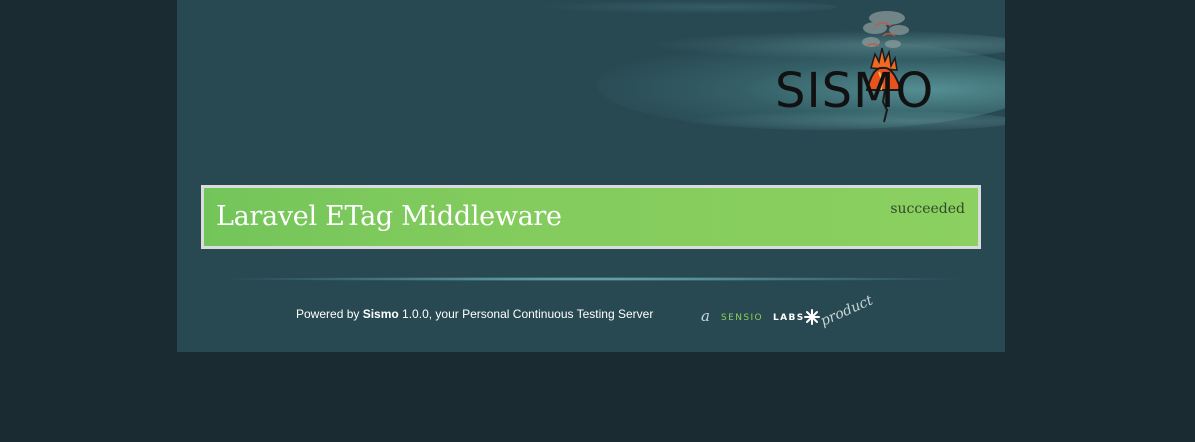 The image size is (1195, 442). Describe the element at coordinates (381, 314) in the screenshot. I see `footer-app-name: Sismo` at that location.